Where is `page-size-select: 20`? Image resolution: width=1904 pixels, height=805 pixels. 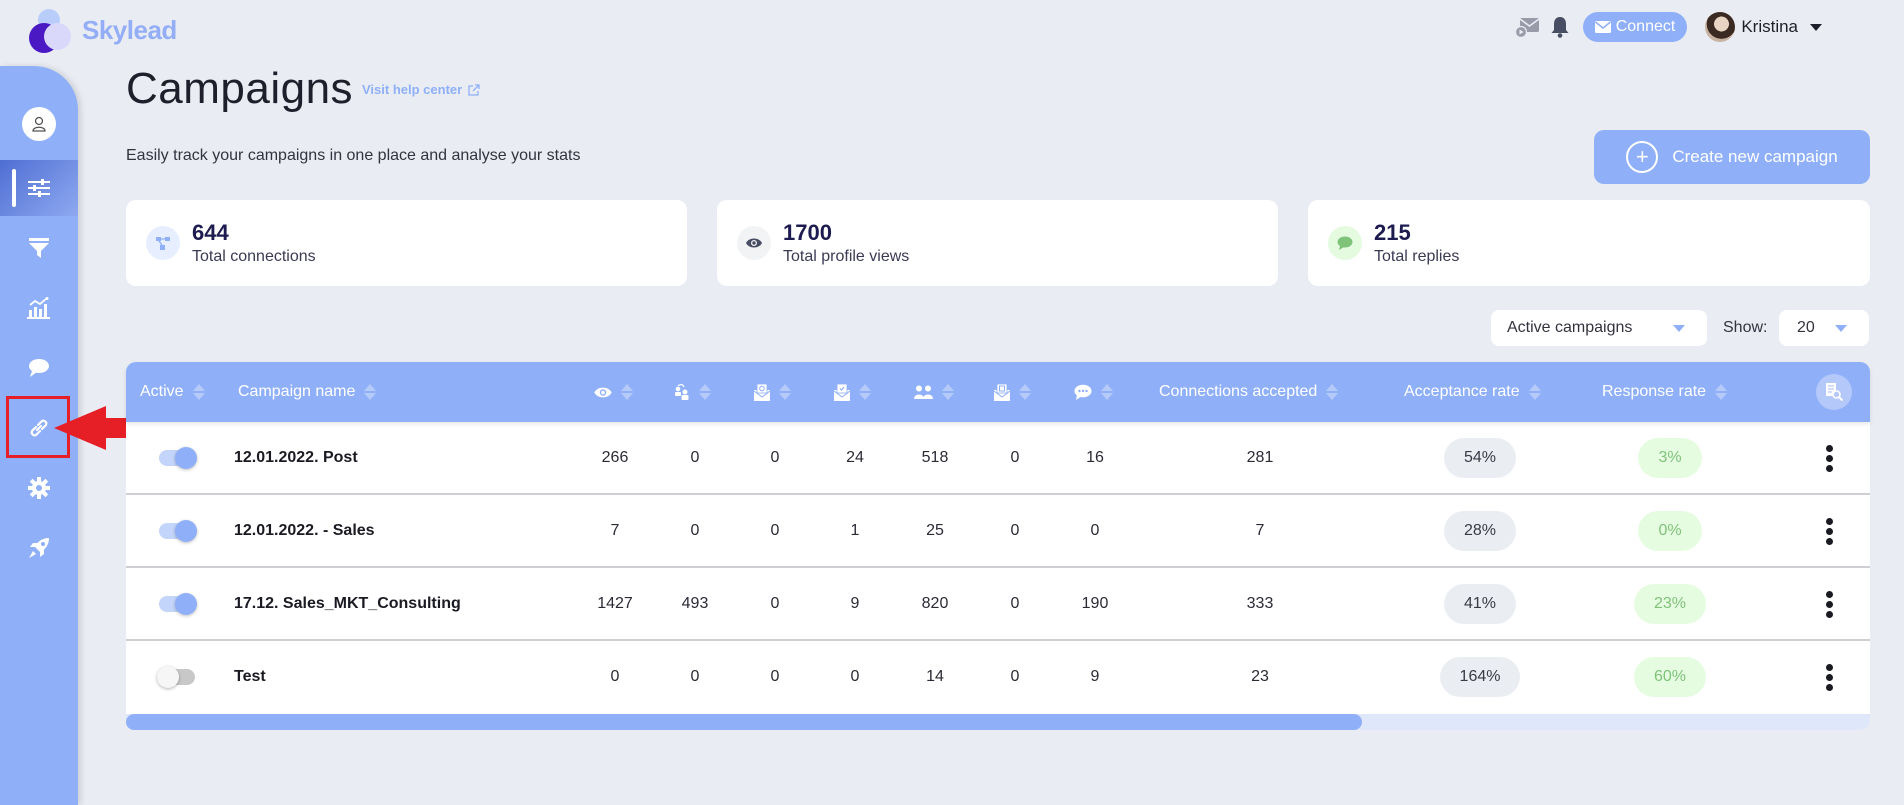 page-size-select: 20 is located at coordinates (1824, 328).